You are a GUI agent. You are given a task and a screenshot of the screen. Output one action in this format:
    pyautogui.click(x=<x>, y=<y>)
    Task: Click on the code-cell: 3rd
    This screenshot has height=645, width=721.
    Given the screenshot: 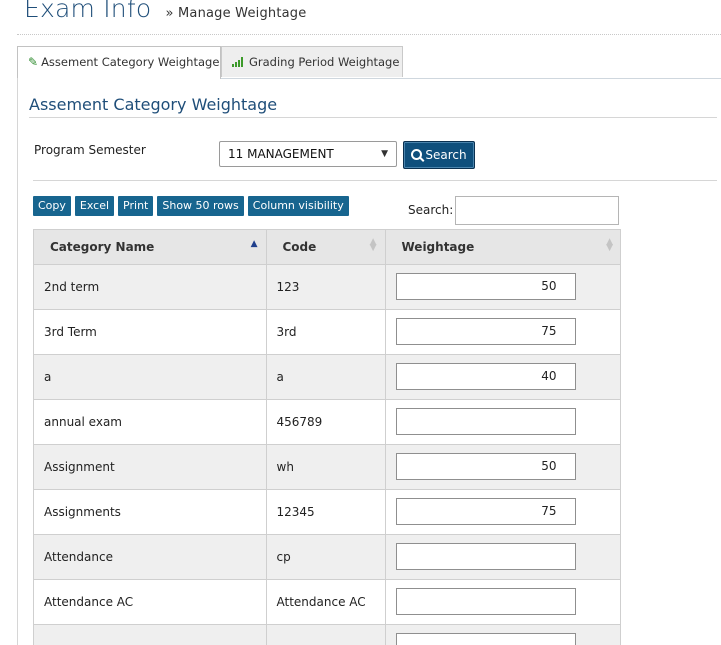 What is the action you would take?
    pyautogui.click(x=325, y=331)
    